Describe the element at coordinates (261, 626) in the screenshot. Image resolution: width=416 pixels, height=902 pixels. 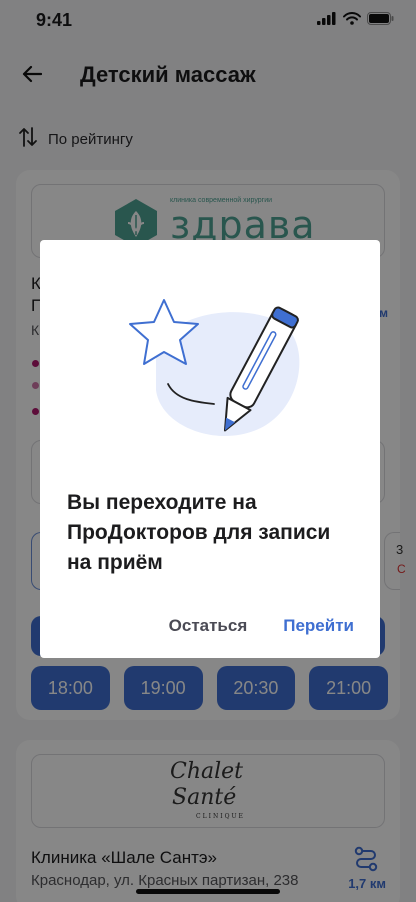
I see `dialog-actions: Остаться Перейти` at that location.